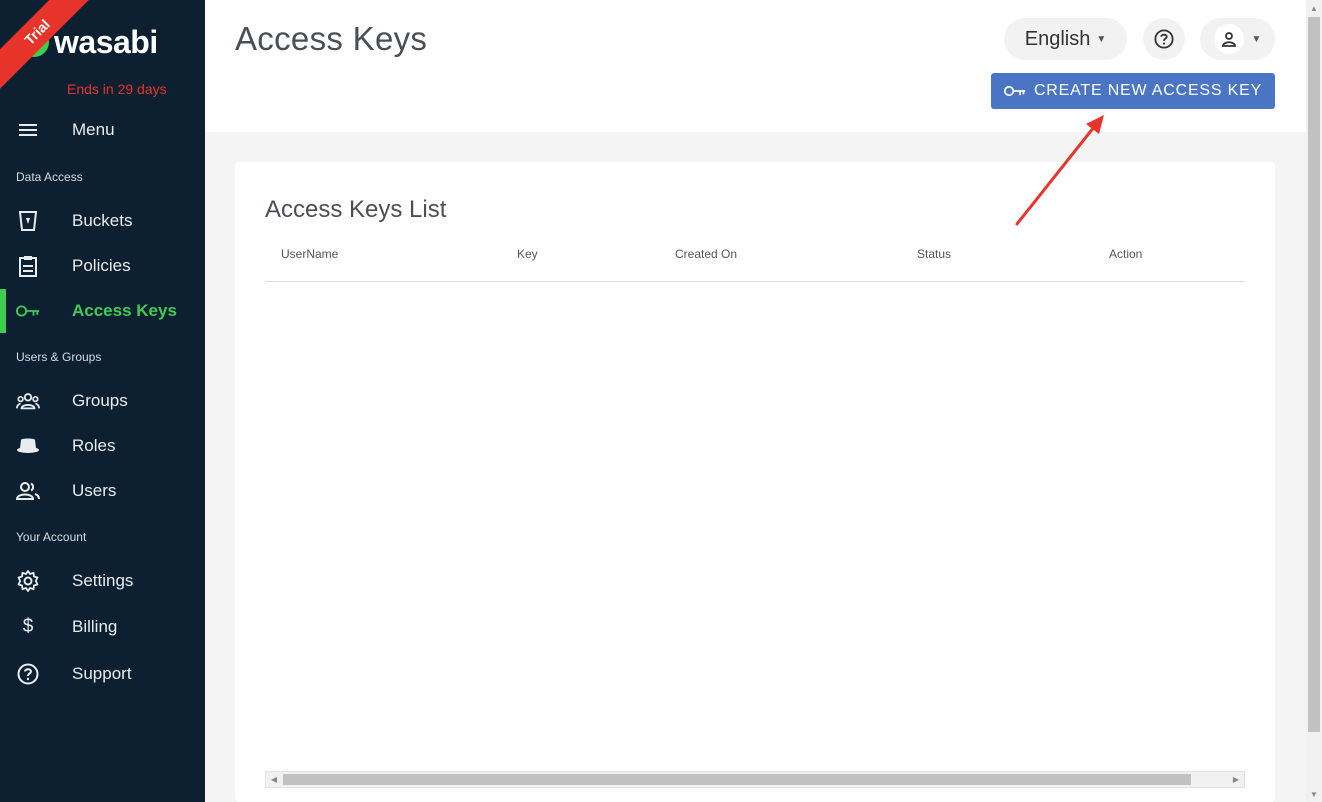 The image size is (1322, 802). Describe the element at coordinates (1148, 90) in the screenshot. I see `create-button-label: CREATE NEW ACCESS KEY` at that location.